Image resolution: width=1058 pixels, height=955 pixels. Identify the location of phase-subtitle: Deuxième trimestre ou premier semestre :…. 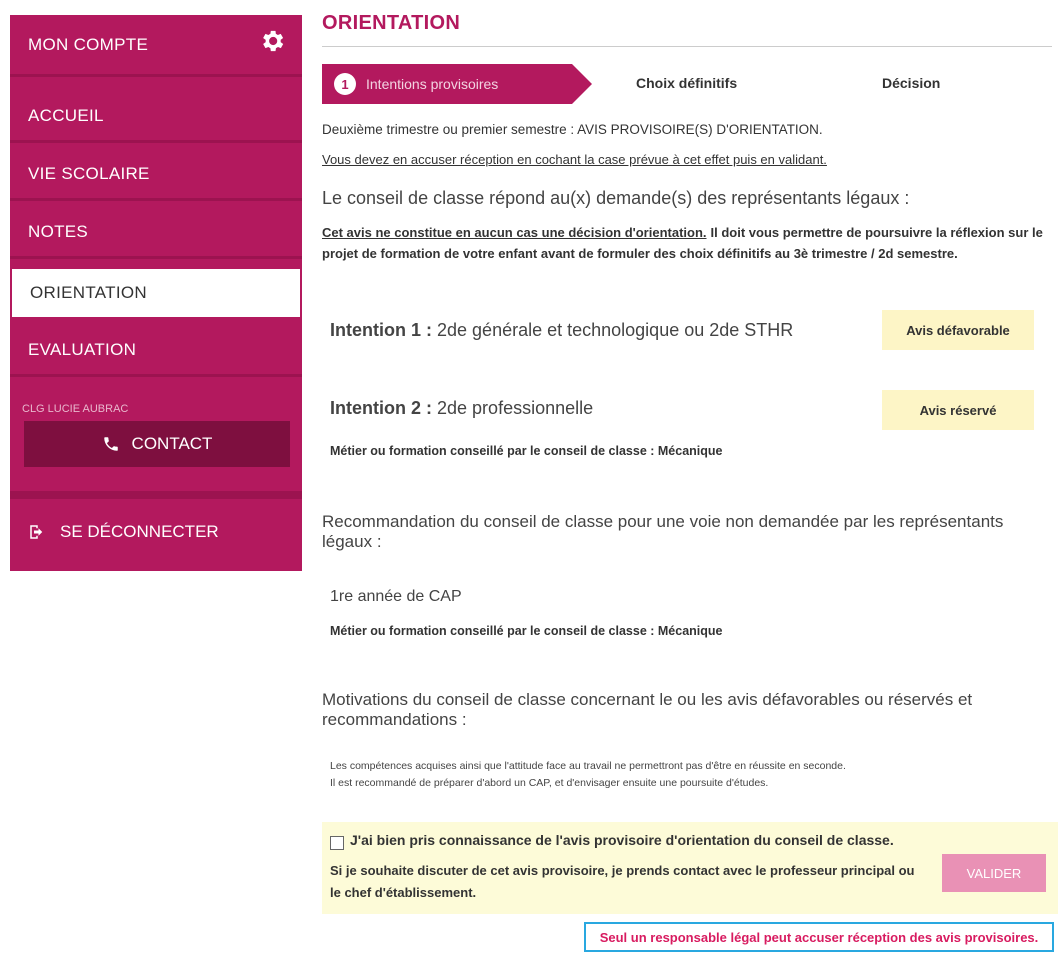
(572, 129).